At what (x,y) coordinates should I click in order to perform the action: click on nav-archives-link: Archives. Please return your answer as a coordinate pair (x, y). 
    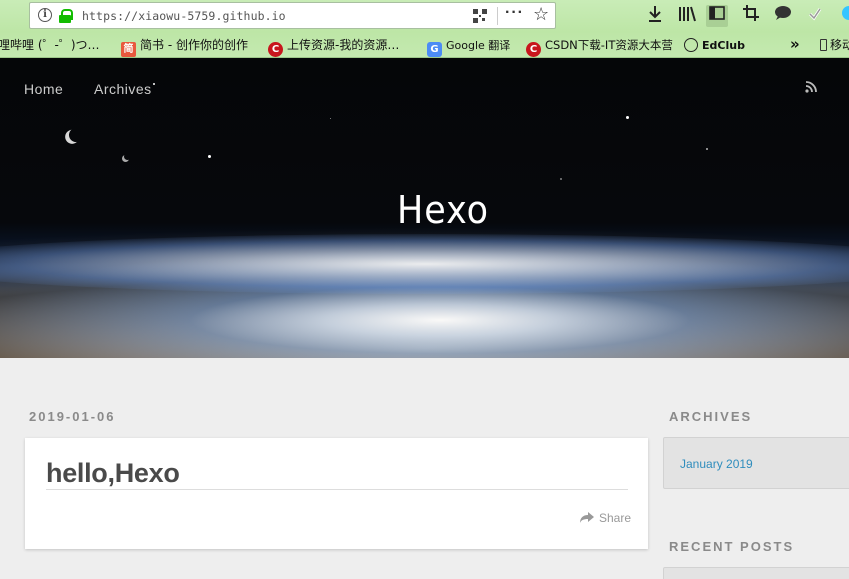
    Looking at the image, I should click on (123, 89).